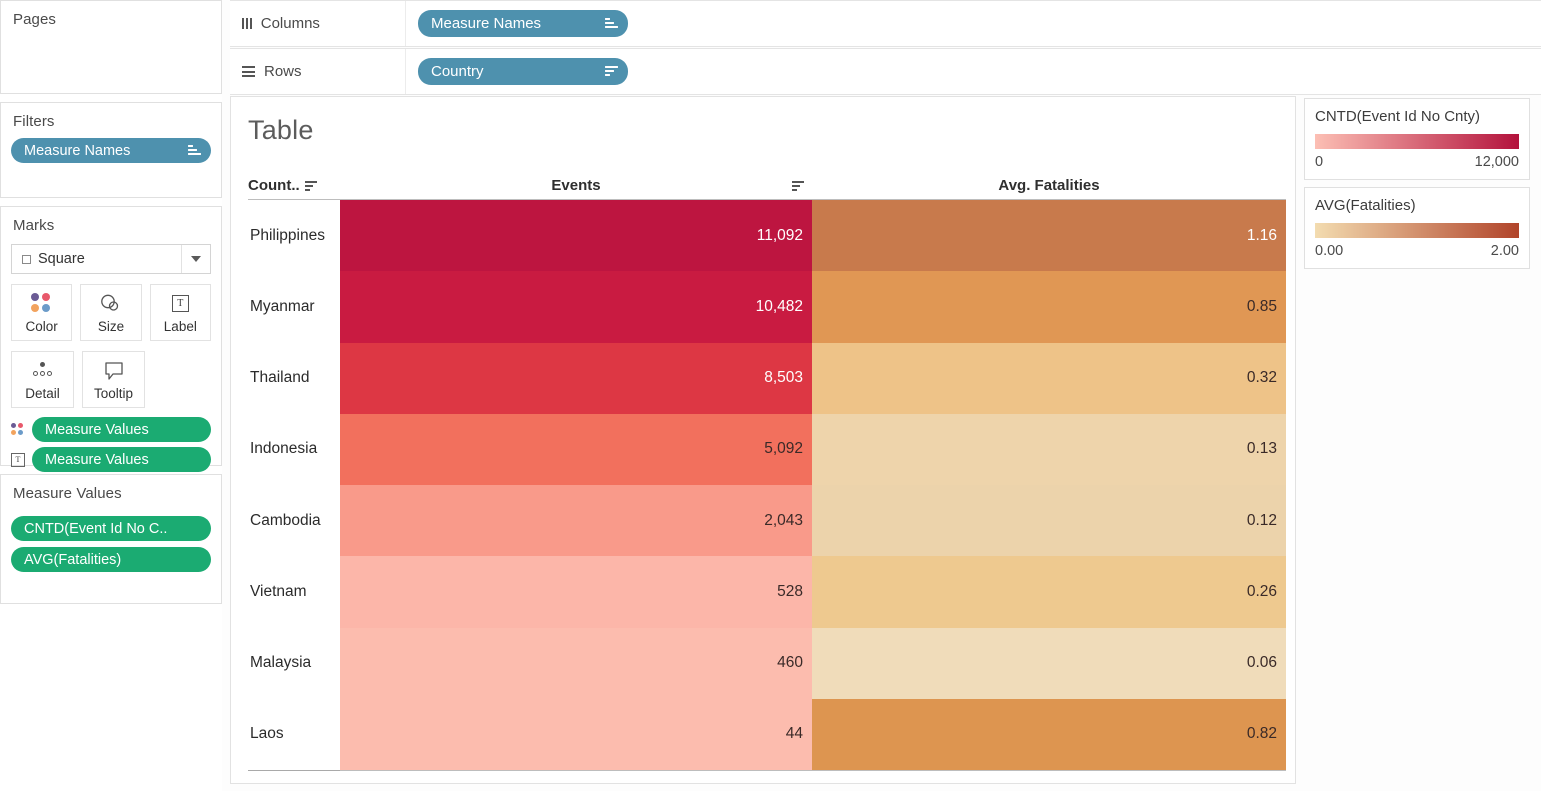 The height and width of the screenshot is (791, 1541). Describe the element at coordinates (1365, 205) in the screenshot. I see `legend-title: AVG(Fatalities)` at that location.